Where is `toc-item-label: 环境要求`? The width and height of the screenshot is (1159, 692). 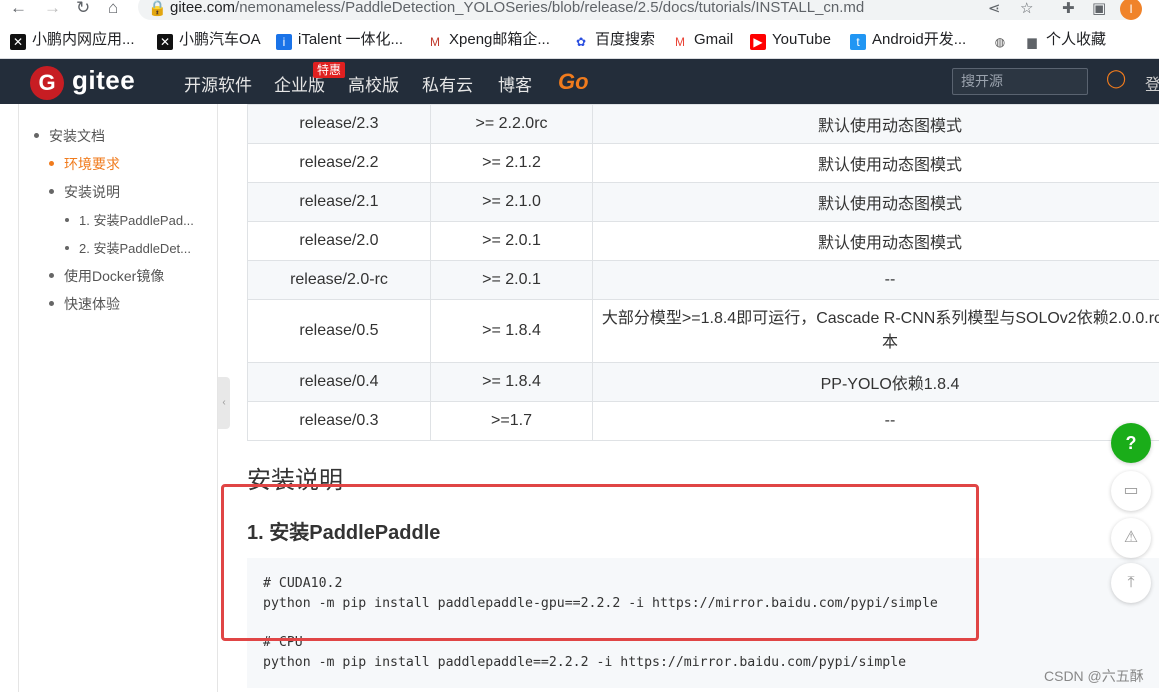
toc-item-label: 环境要求 is located at coordinates (92, 164).